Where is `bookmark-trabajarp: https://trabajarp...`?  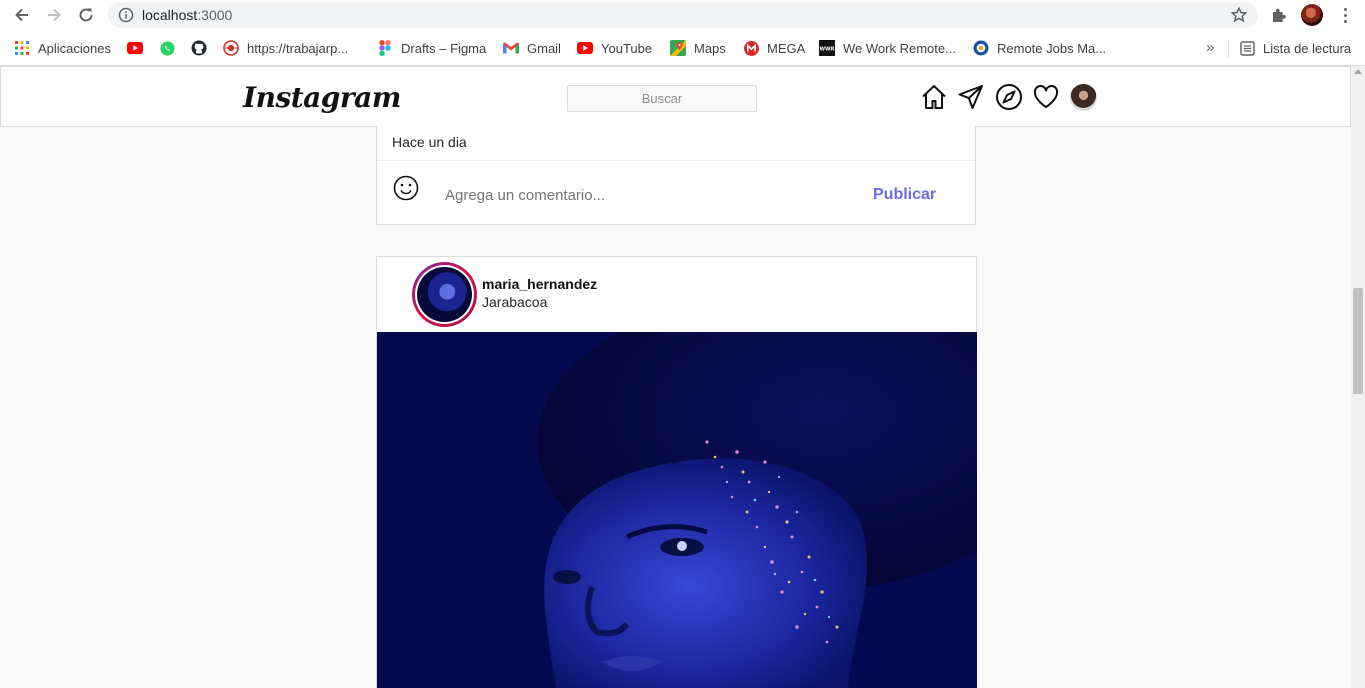 bookmark-trabajarp: https://trabajarp... is located at coordinates (285, 48).